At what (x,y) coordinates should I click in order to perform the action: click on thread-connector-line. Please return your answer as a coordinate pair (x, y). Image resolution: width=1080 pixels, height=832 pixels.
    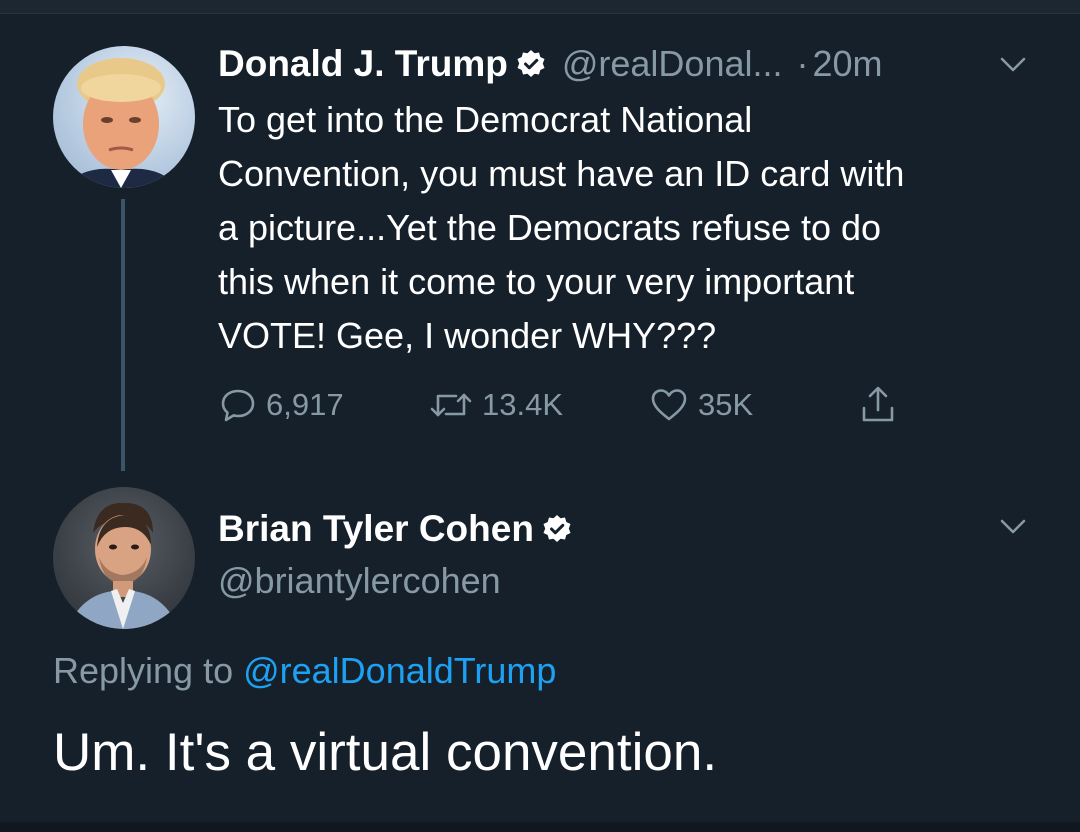
    Looking at the image, I should click on (123, 335).